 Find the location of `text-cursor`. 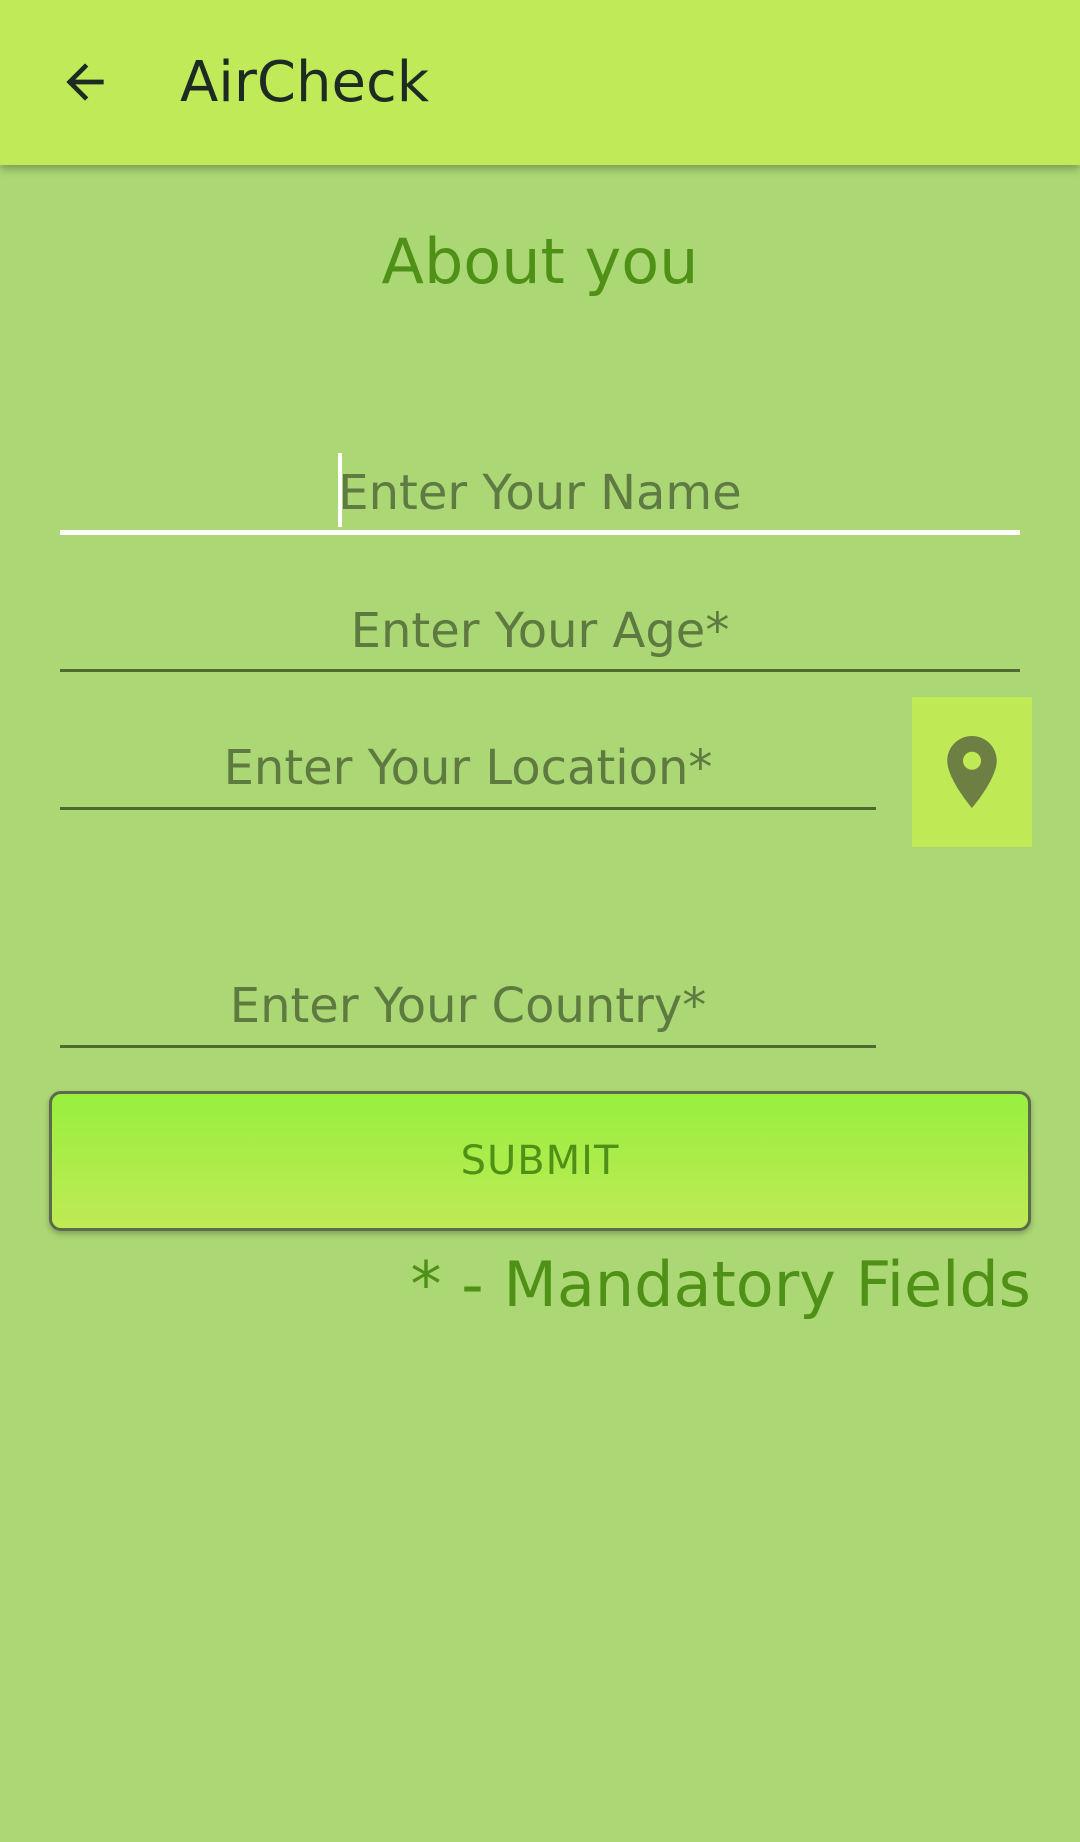

text-cursor is located at coordinates (340, 490).